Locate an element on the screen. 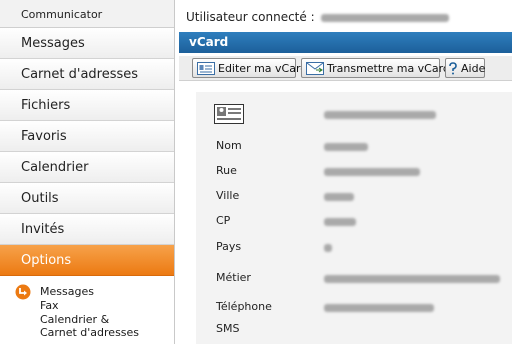  vcard-title-bar: vCard is located at coordinates (345, 42).